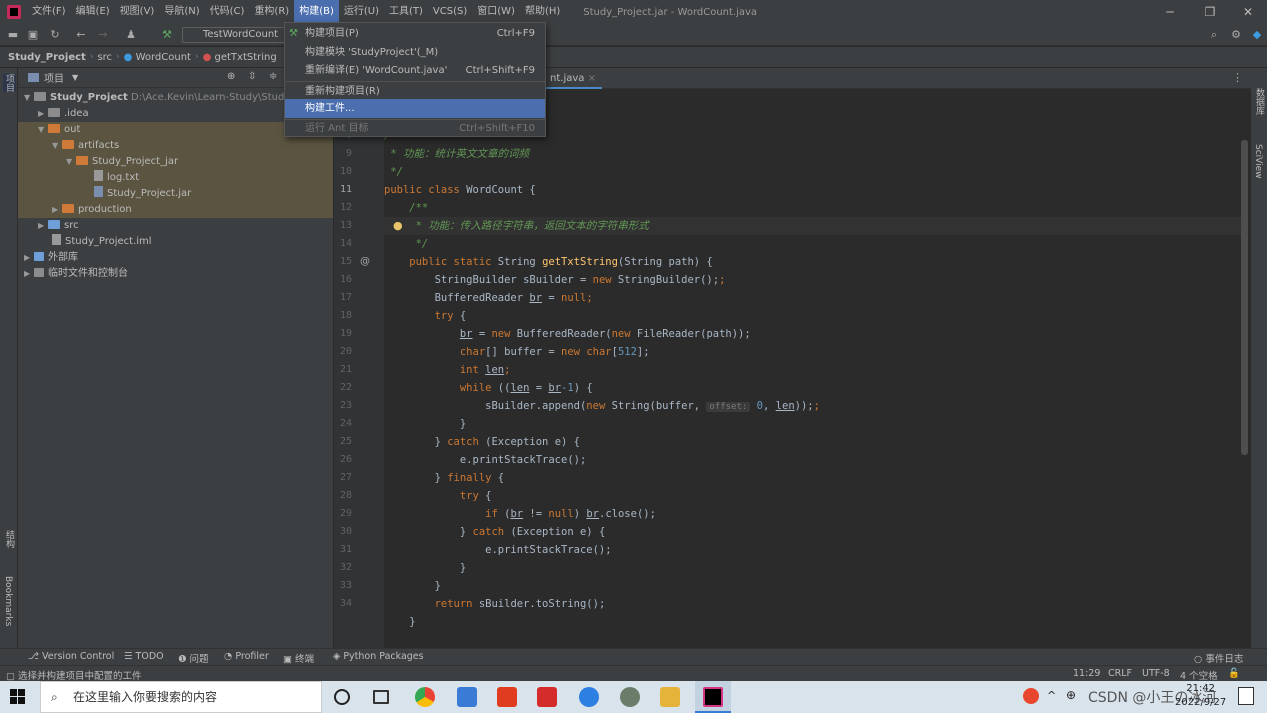  What do you see at coordinates (1234, 673) in the screenshot?
I see `lock-icon: 🔓` at bounding box center [1234, 673].